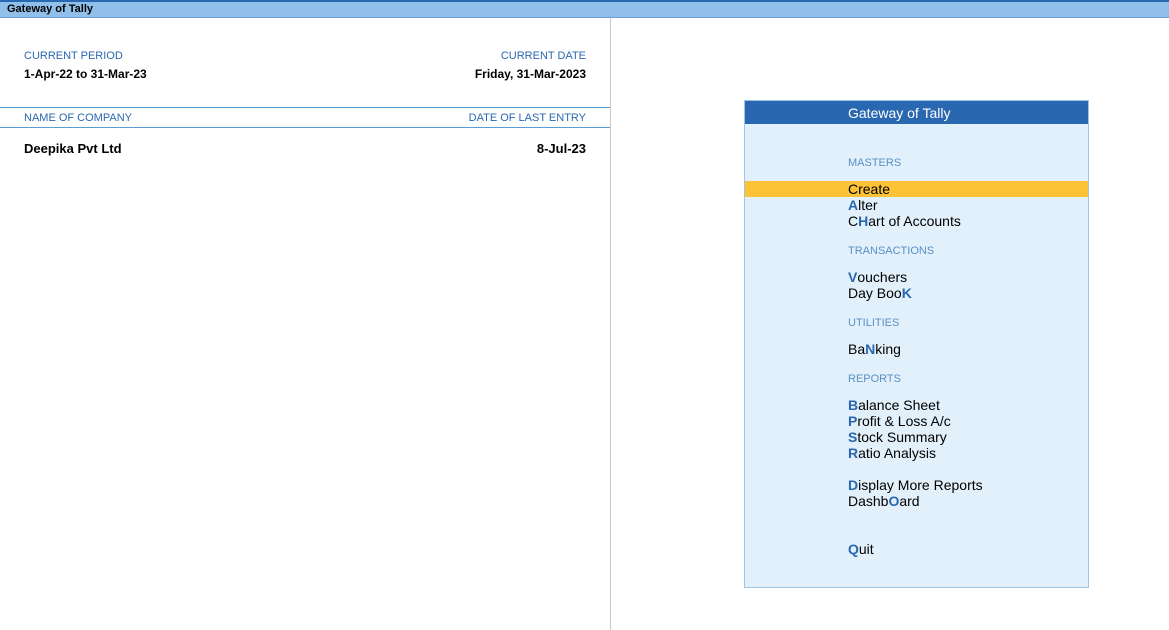  What do you see at coordinates (85, 74) in the screenshot?
I see `current-period-value: 1-Apr-22 to 31-Mar-23` at bounding box center [85, 74].